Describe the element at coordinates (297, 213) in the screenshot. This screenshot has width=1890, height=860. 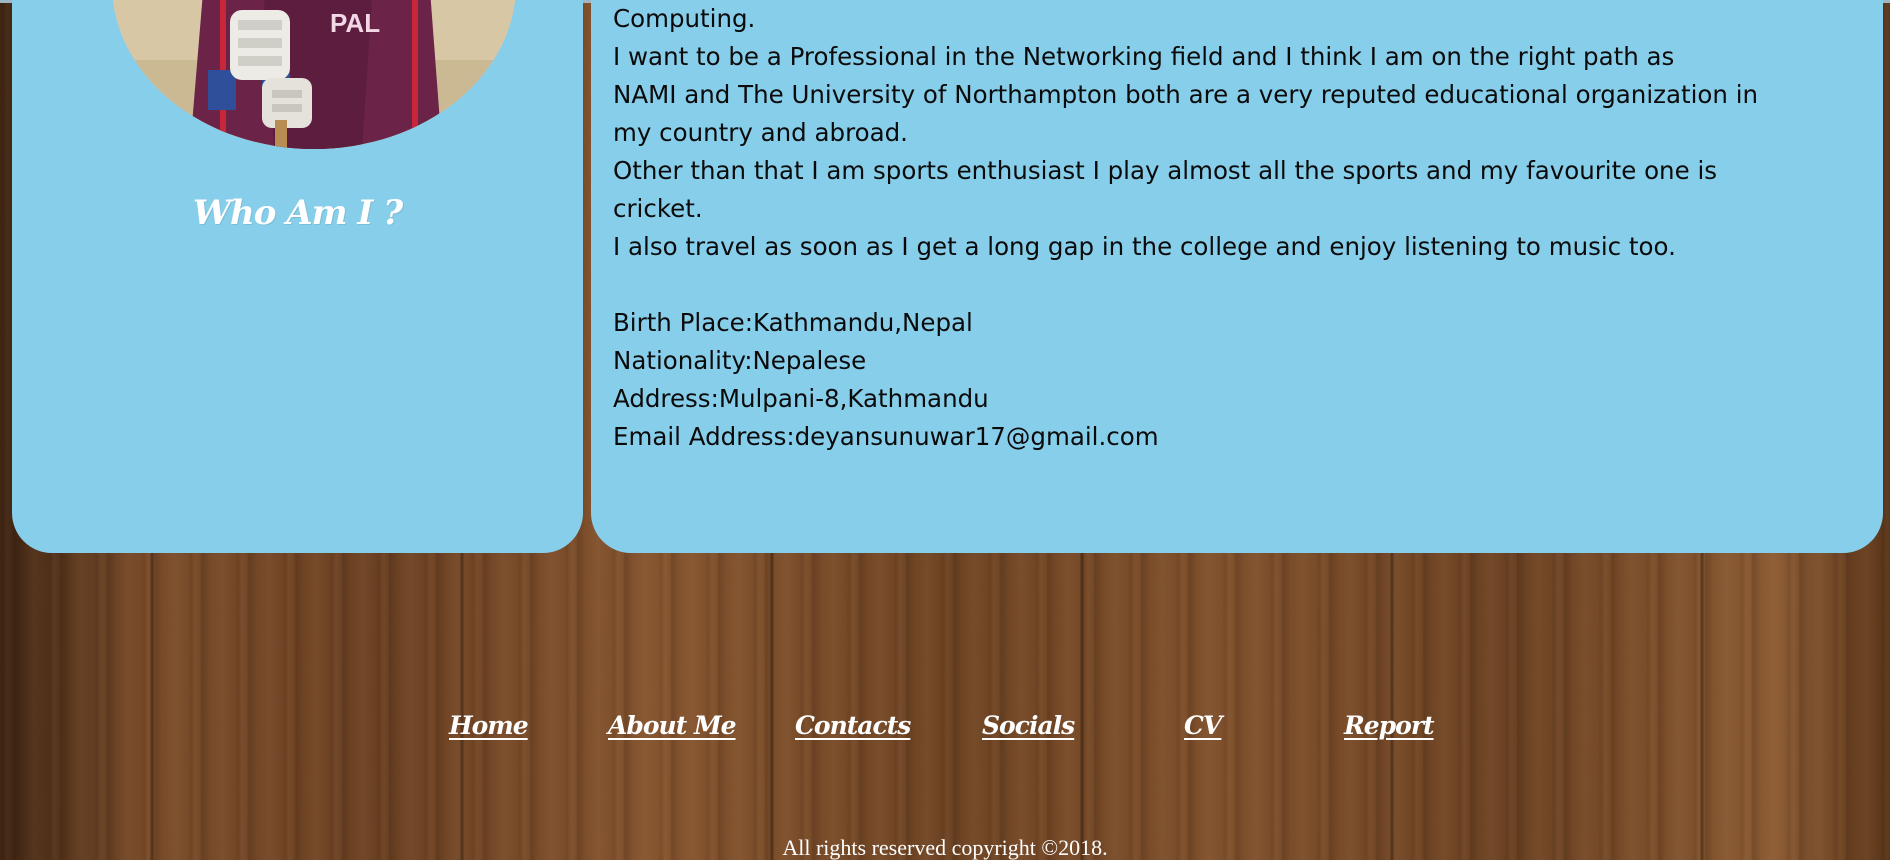
I see `who-am-i-heading: Who Am I ?` at that location.